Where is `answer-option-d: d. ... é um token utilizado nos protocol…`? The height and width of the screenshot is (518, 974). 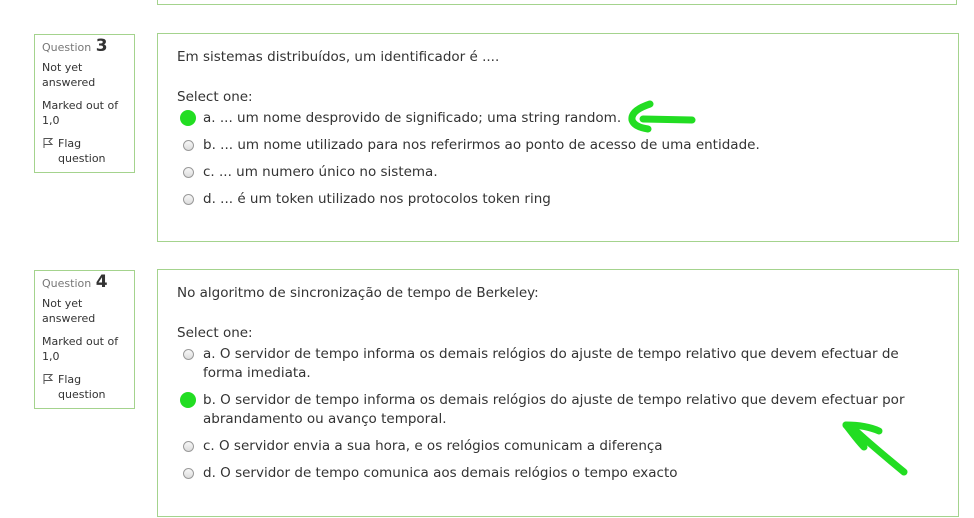 answer-option-d: d. ... é um token utilizado nos protocol… is located at coordinates (558, 199).